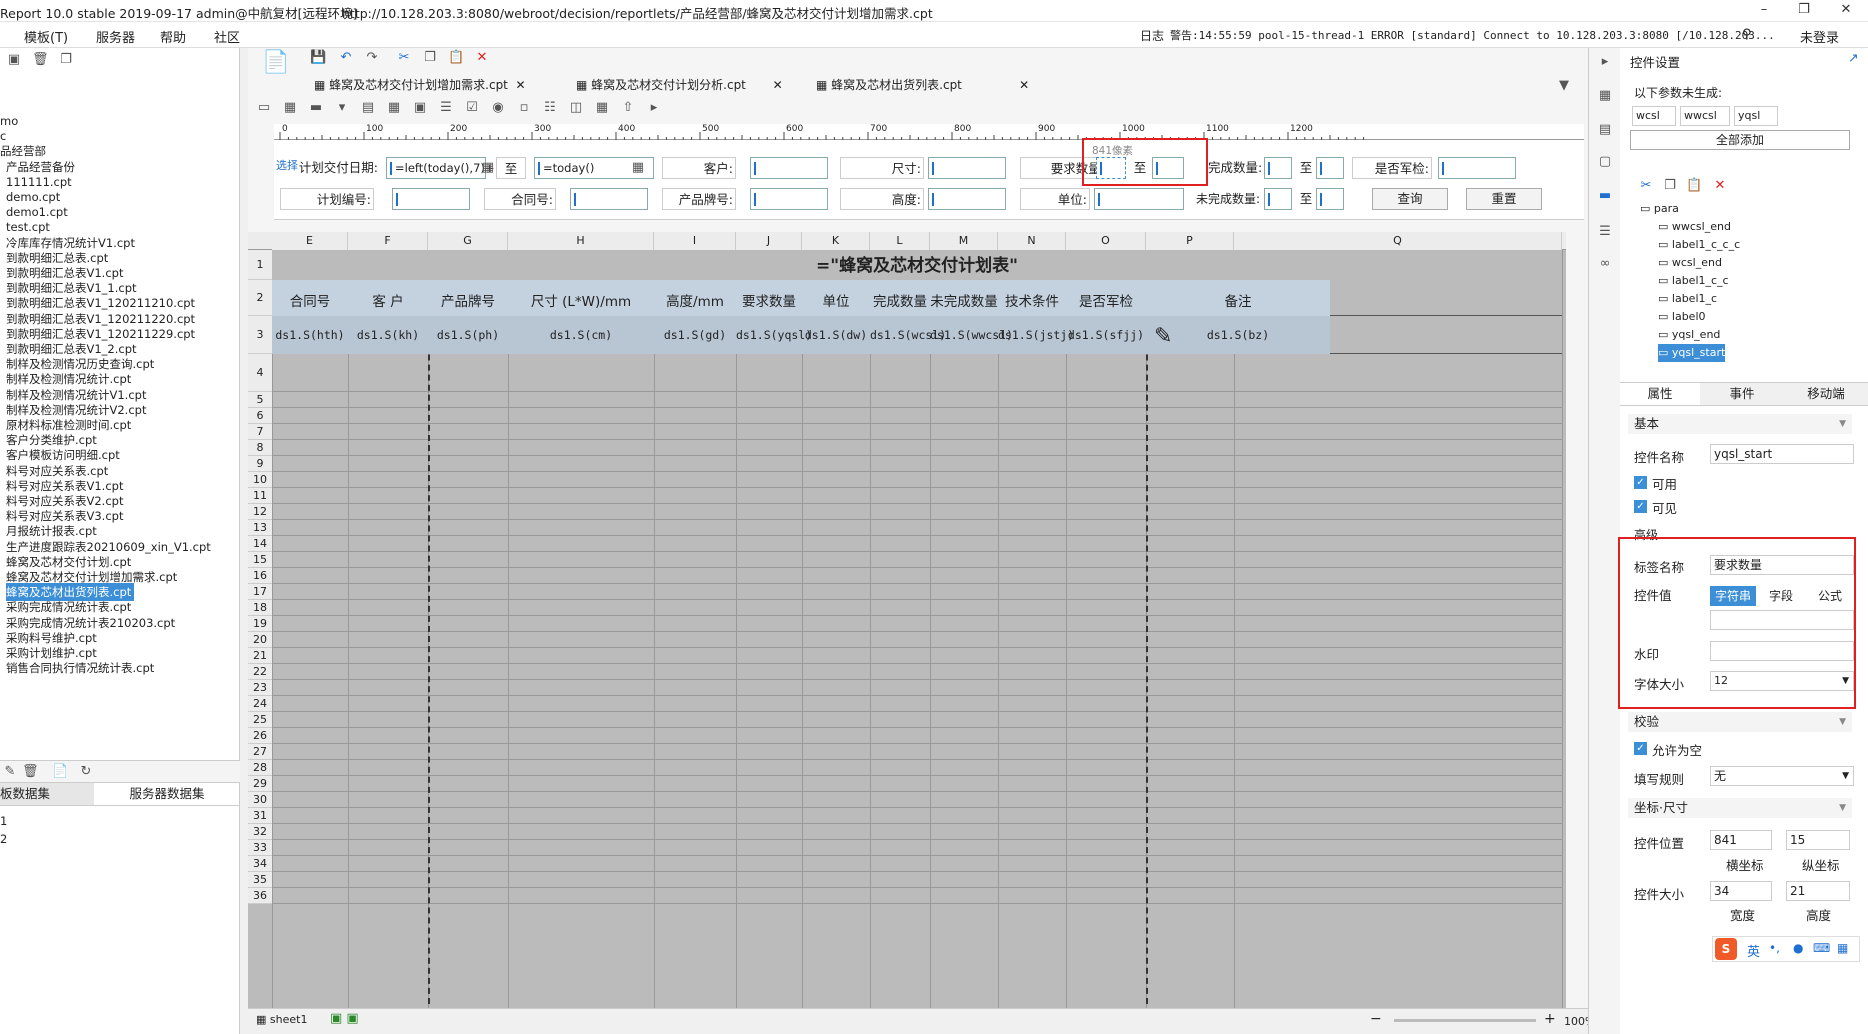 This screenshot has height=1034, width=1868. I want to click on header-cell: 客 户, so click(388, 300).